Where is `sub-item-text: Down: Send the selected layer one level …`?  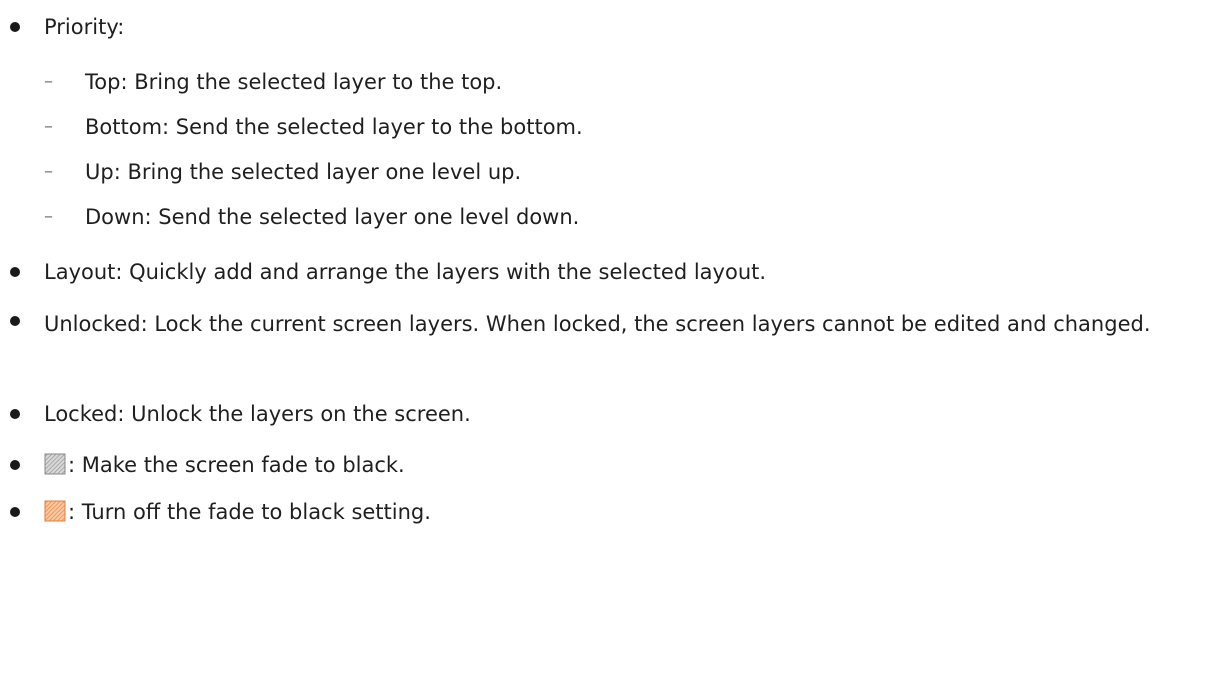
sub-item-text: Down: Send the selected layer one level … is located at coordinates (332, 217).